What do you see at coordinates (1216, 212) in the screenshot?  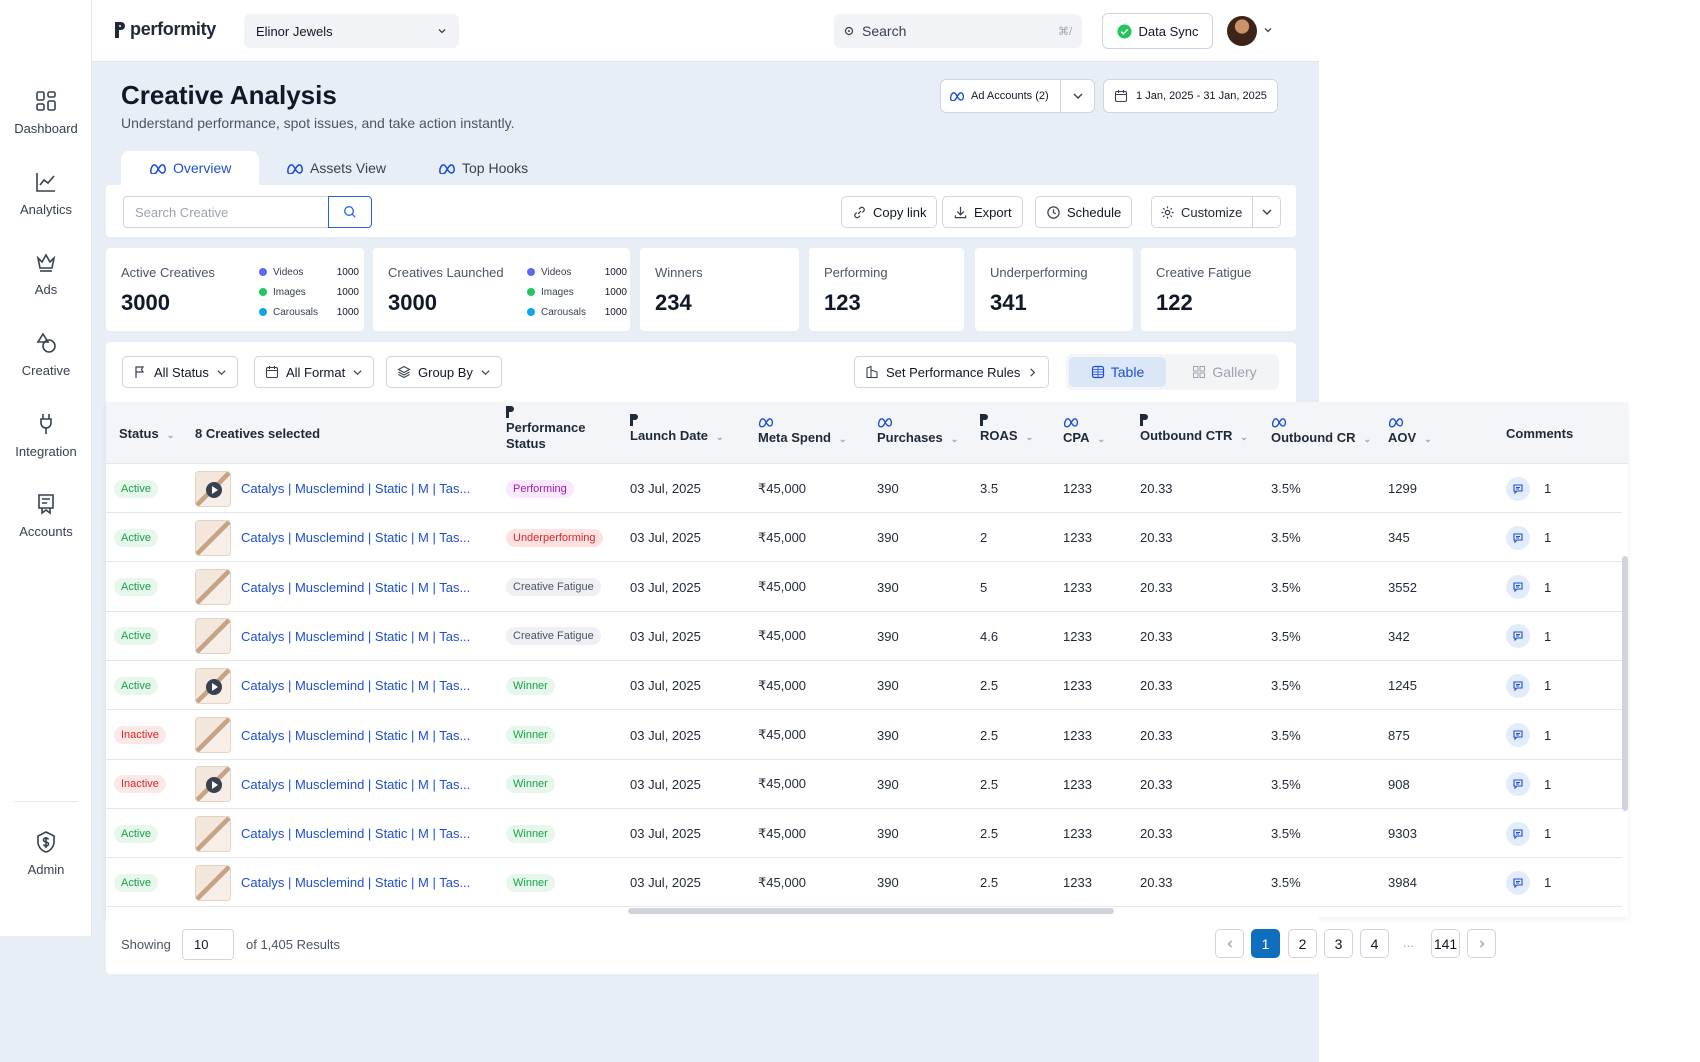 I see `customize-button: Customize` at bounding box center [1216, 212].